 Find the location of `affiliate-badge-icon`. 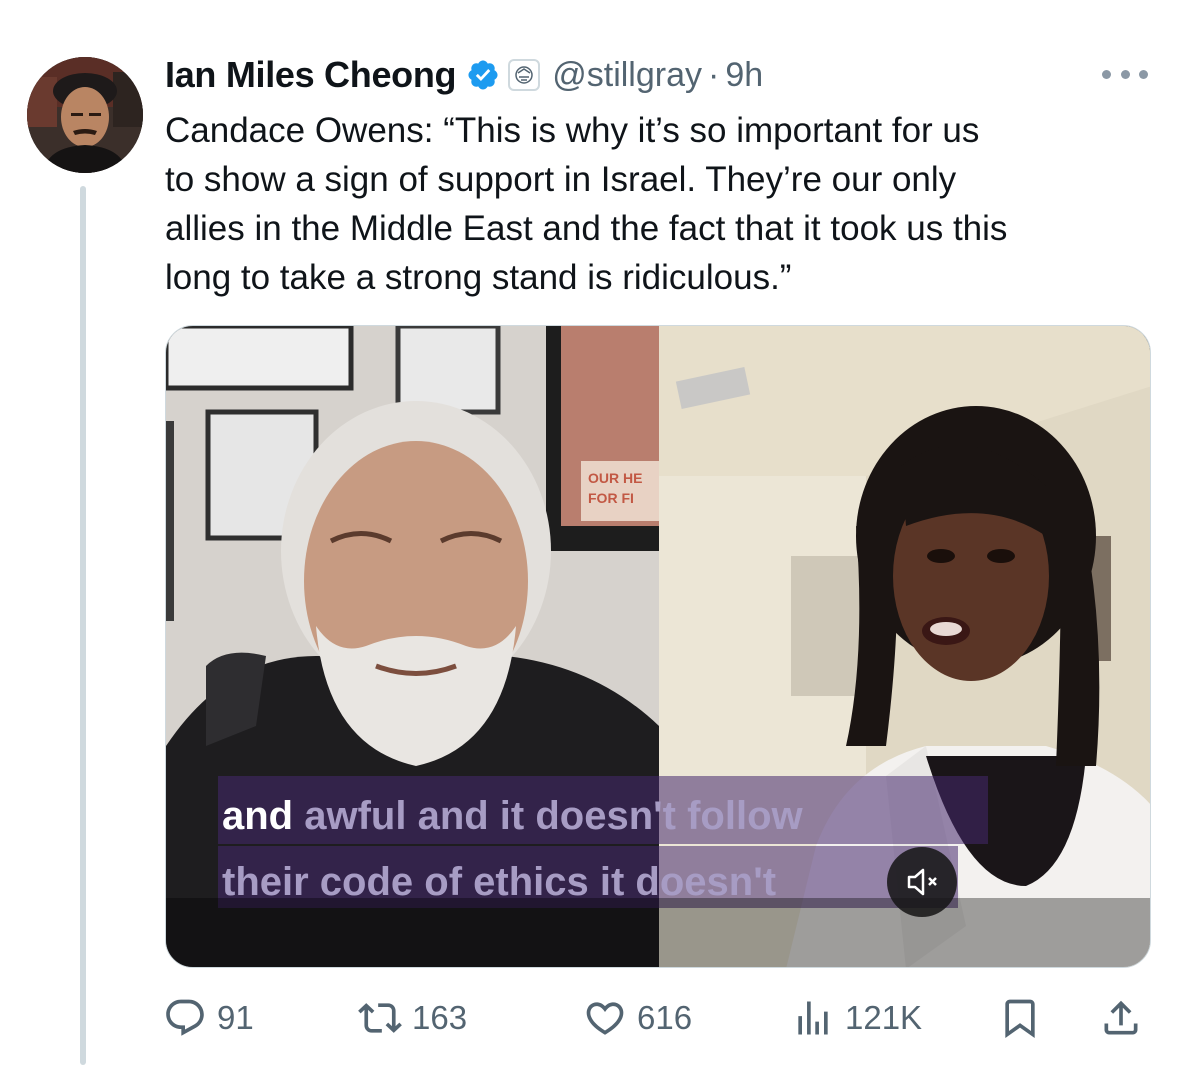

affiliate-badge-icon is located at coordinates (524, 75).